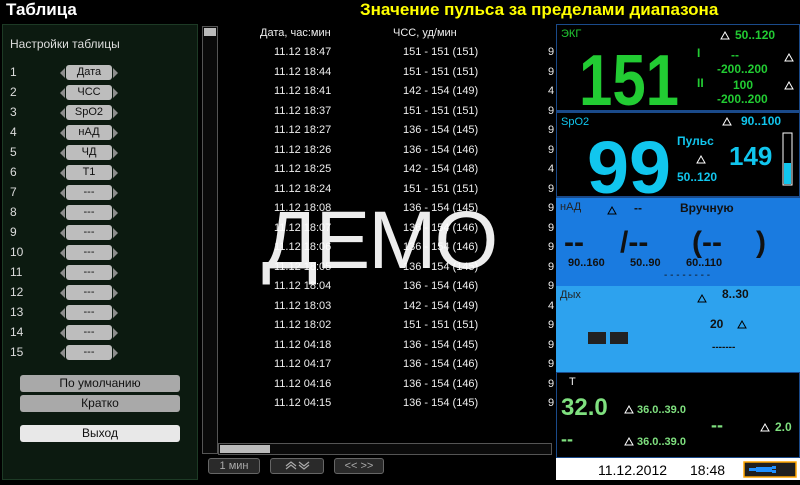 This screenshot has width=800, height=485. I want to click on nibp-dia-limits: 50..90, so click(645, 263).